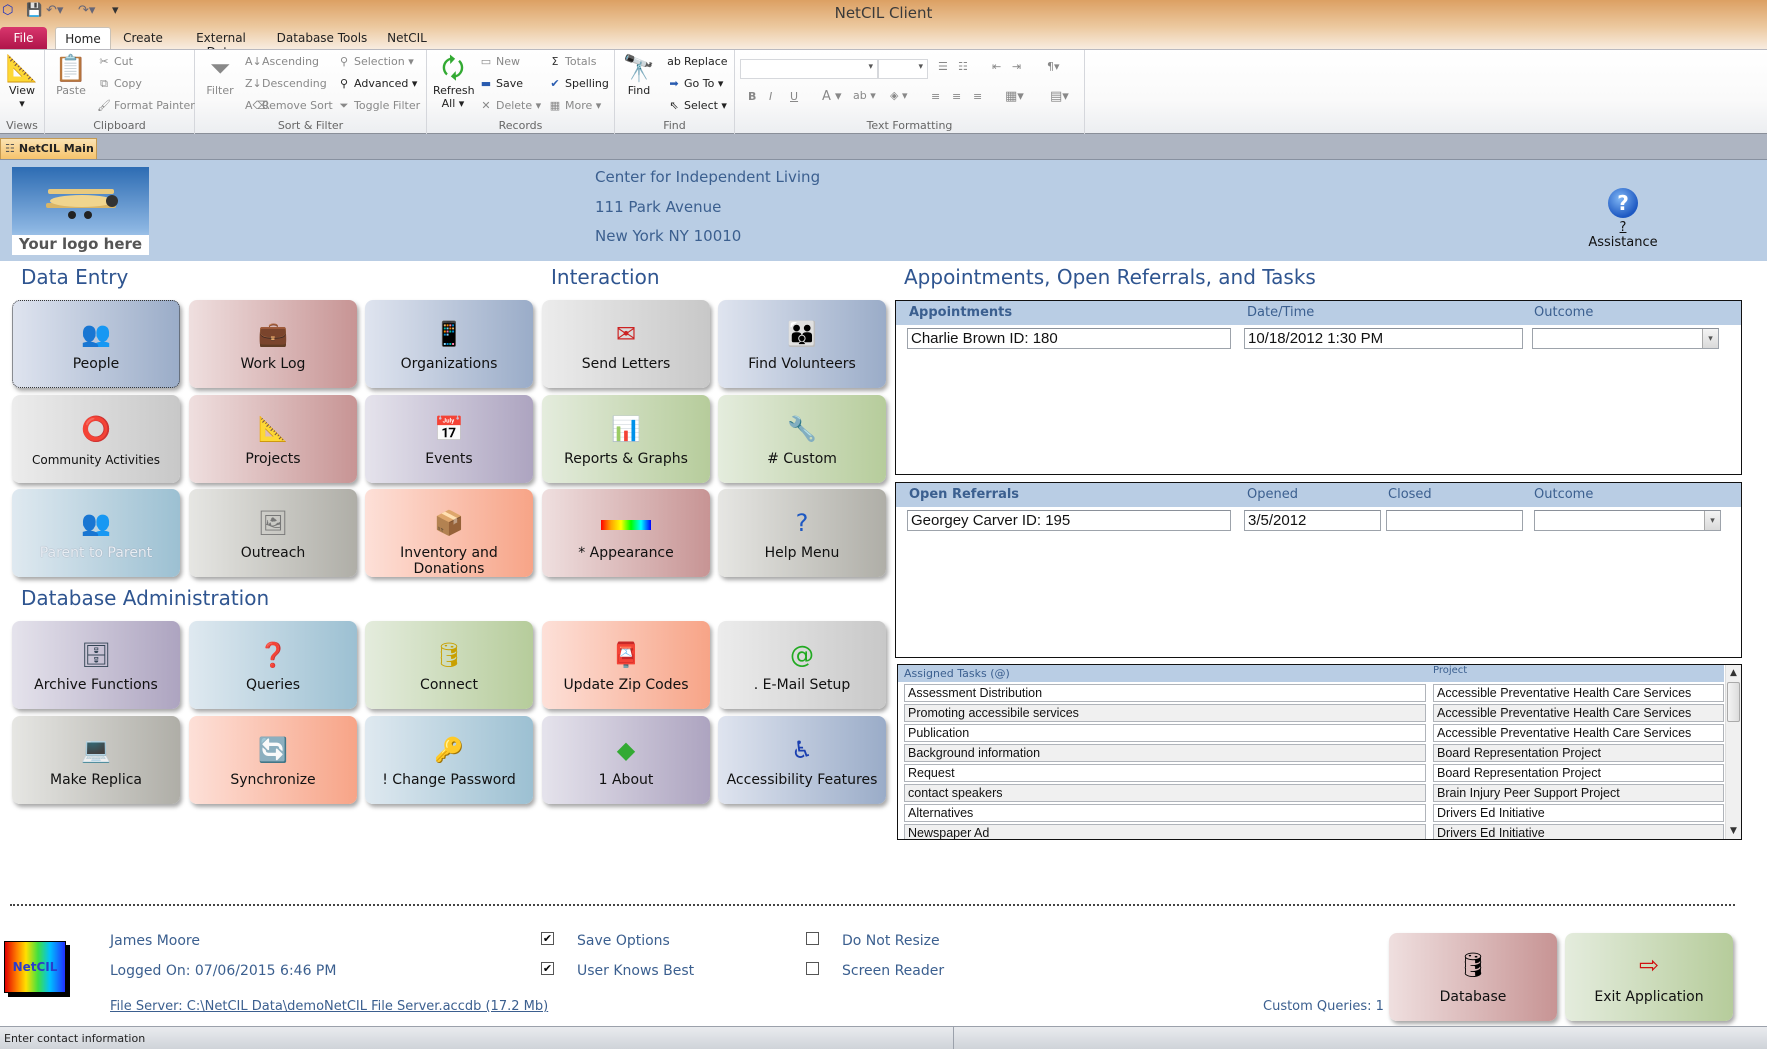  I want to click on tile-custom: 🔧 # Custom, so click(802, 439).